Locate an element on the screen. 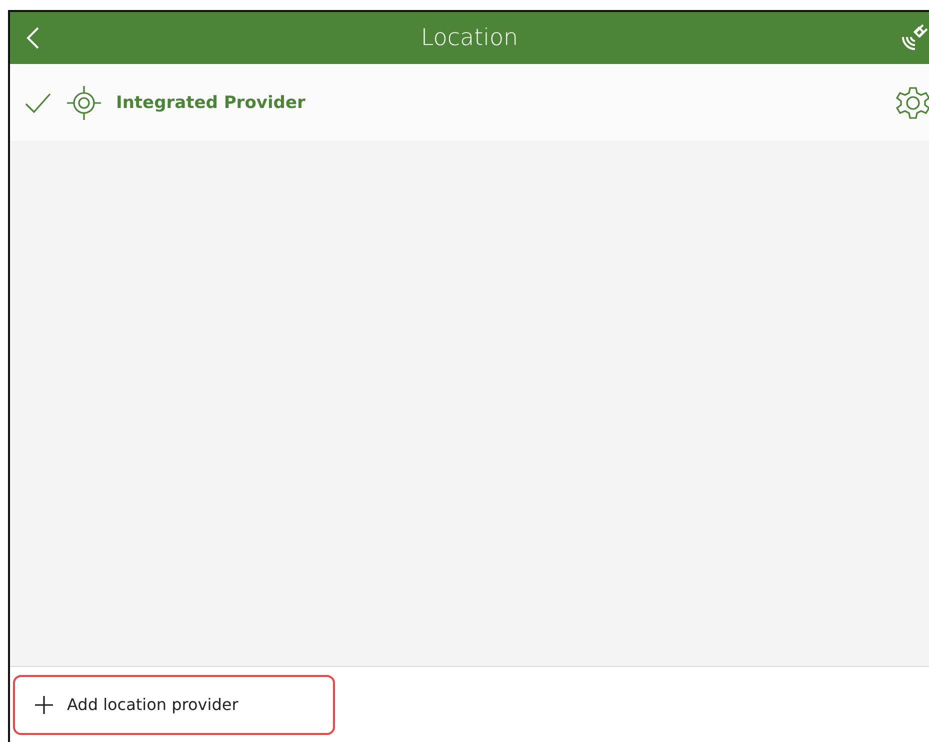 The height and width of the screenshot is (742, 929). back-icon is located at coordinates (33, 38).